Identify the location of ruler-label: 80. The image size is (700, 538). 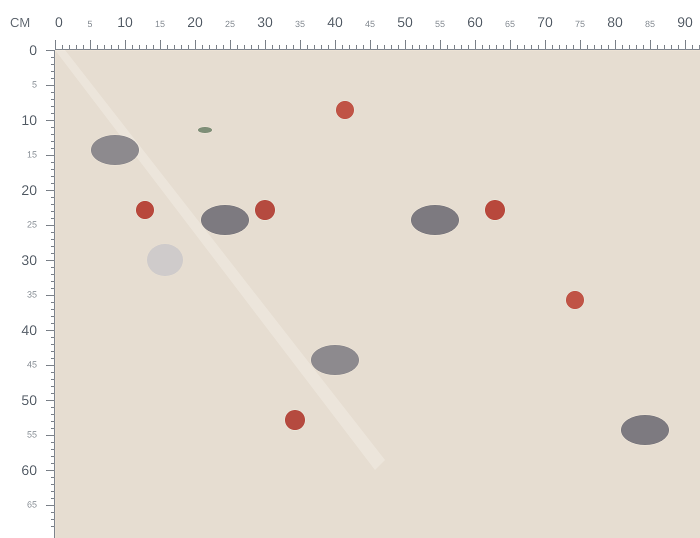
(615, 22).